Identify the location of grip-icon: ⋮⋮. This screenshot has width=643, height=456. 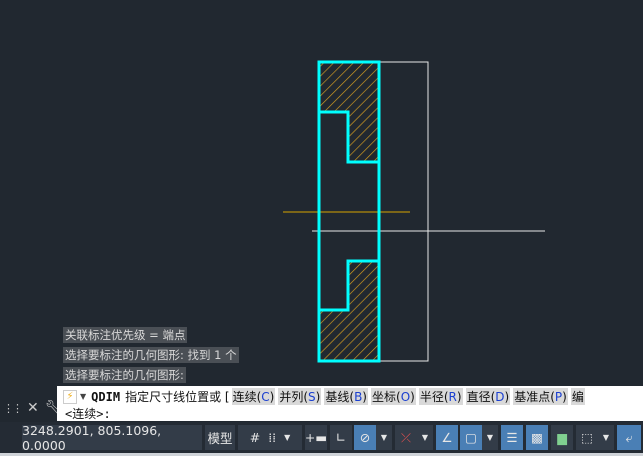
(13, 408).